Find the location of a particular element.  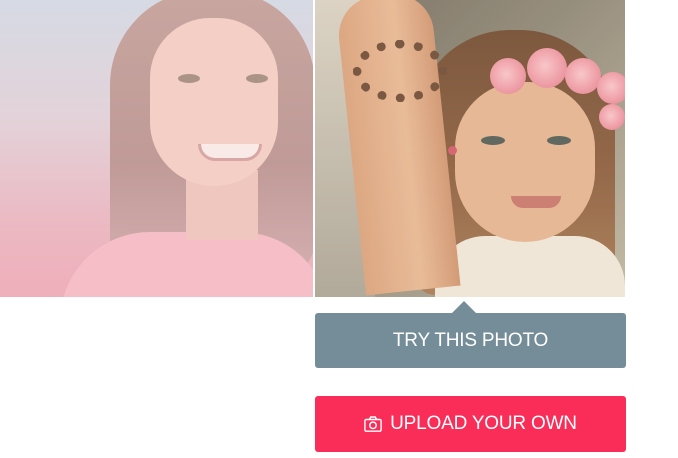

try-this-photo-button: TRY THIS PHOTO is located at coordinates (470, 334).